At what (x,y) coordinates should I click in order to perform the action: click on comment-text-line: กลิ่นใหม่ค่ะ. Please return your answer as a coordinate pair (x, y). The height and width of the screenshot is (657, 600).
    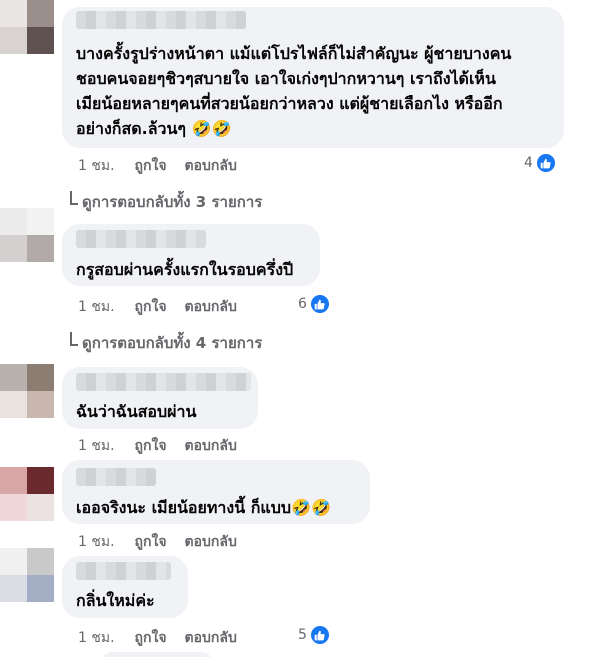
    Looking at the image, I should click on (115, 600).